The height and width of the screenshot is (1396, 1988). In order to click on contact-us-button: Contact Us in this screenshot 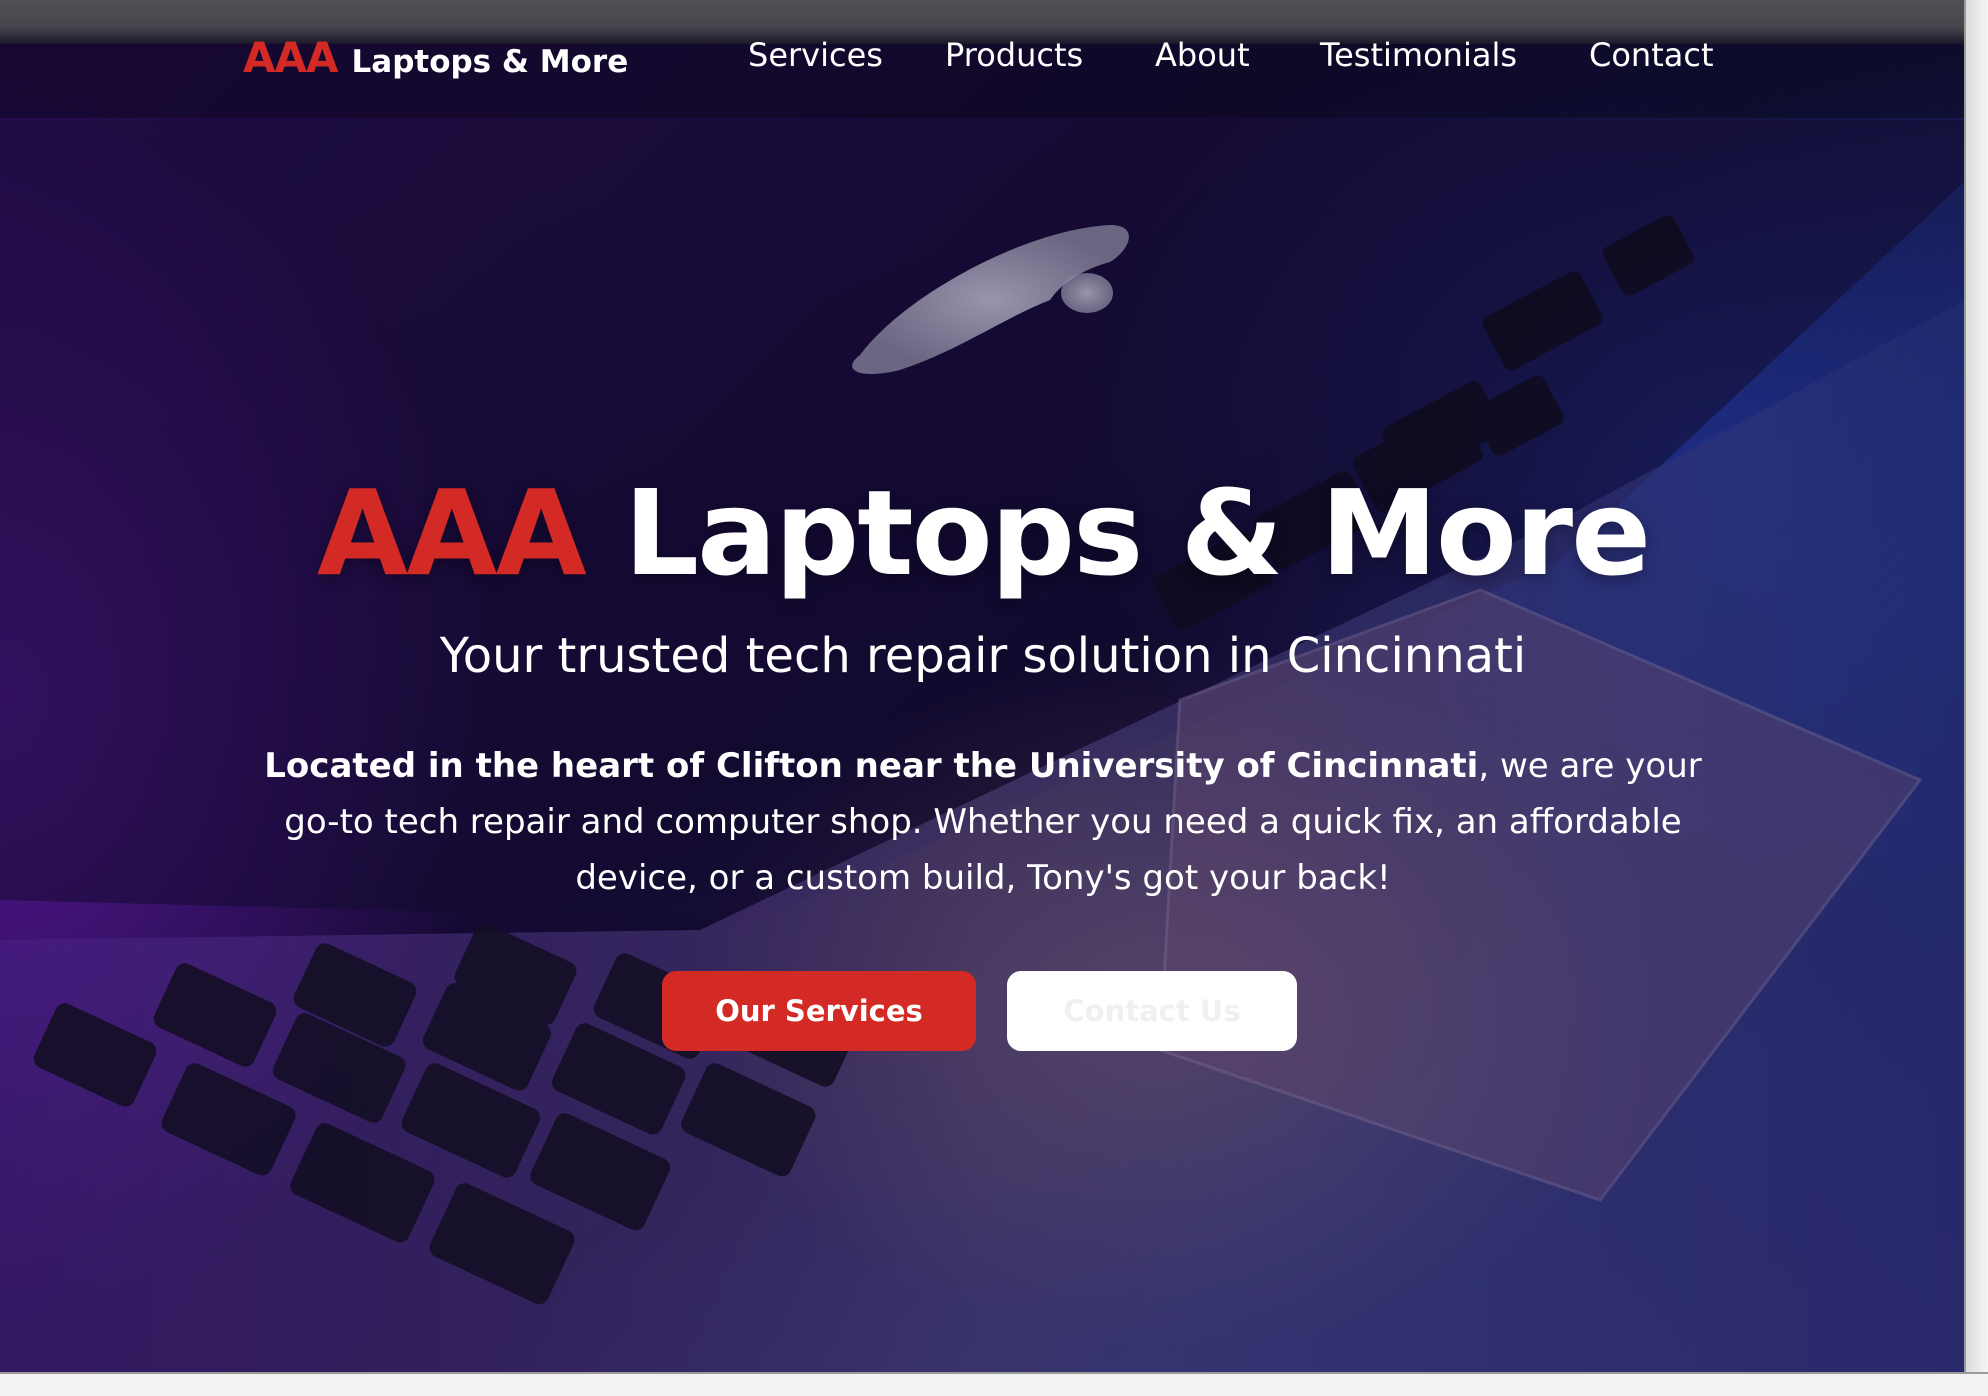, I will do `click(1152, 1011)`.